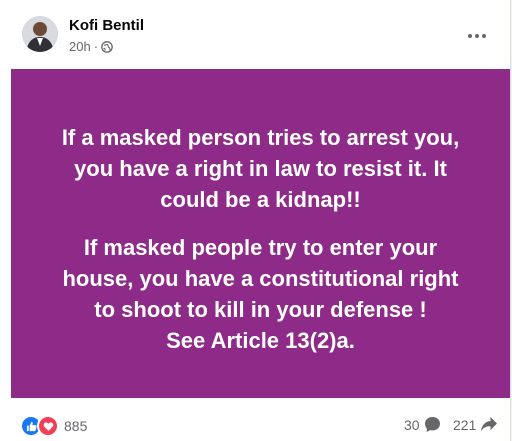 Image resolution: width=512 pixels, height=441 pixels. I want to click on love-icon, so click(48, 426).